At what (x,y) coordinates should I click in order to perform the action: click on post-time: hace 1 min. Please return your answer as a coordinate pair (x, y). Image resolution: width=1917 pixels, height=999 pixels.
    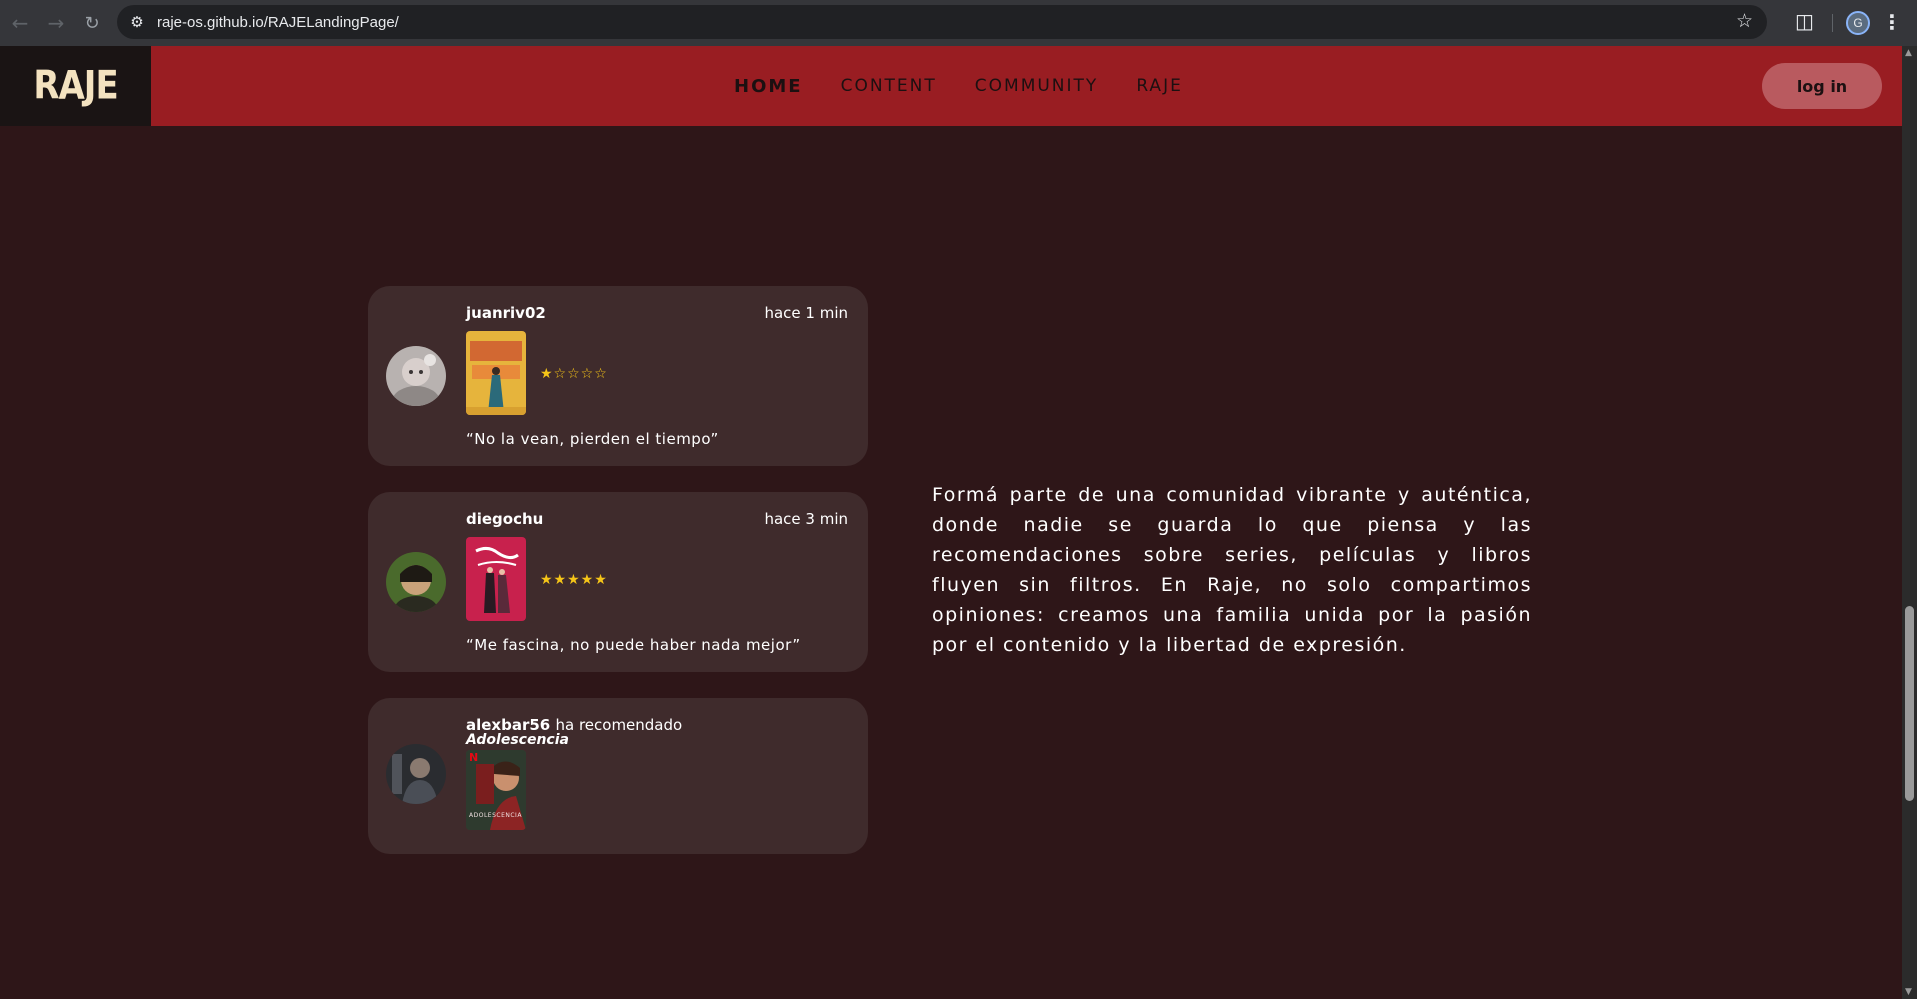
    Looking at the image, I should click on (806, 313).